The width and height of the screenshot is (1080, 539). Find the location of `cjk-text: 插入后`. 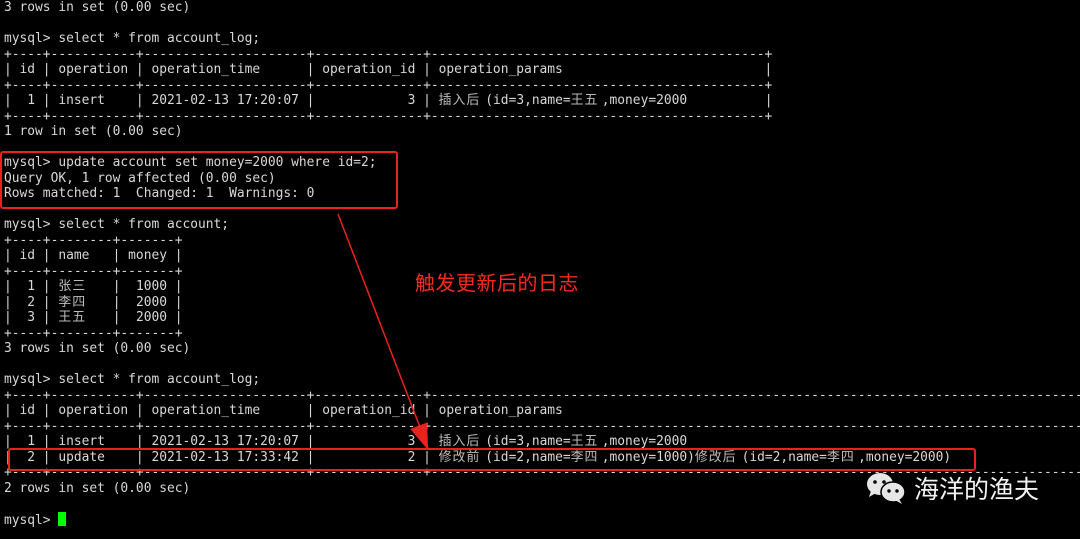

cjk-text: 插入后 is located at coordinates (459, 100).